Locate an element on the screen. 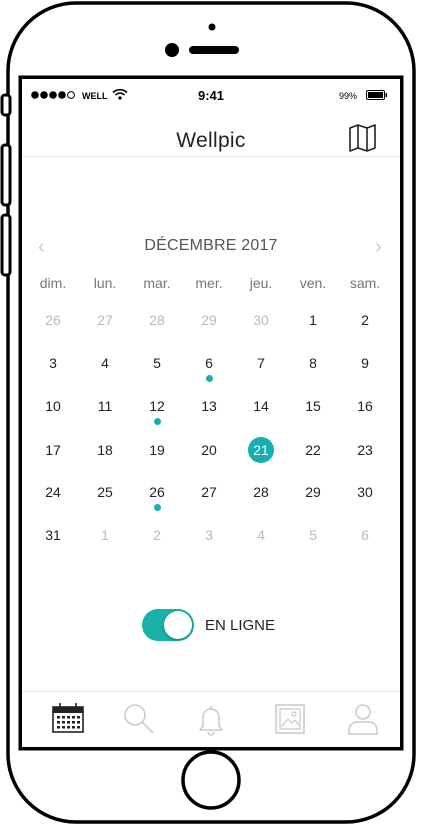  day-number: 12 is located at coordinates (157, 406).